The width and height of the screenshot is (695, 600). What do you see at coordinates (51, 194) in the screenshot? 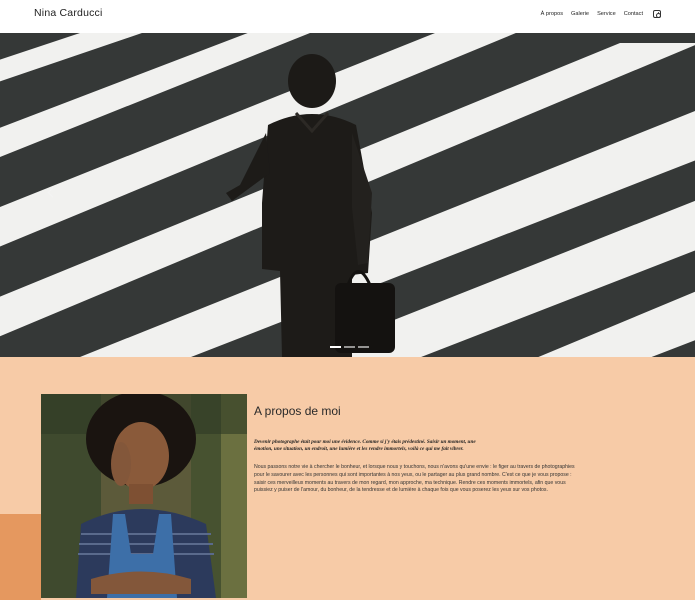
I see `carousel-prev-button` at bounding box center [51, 194].